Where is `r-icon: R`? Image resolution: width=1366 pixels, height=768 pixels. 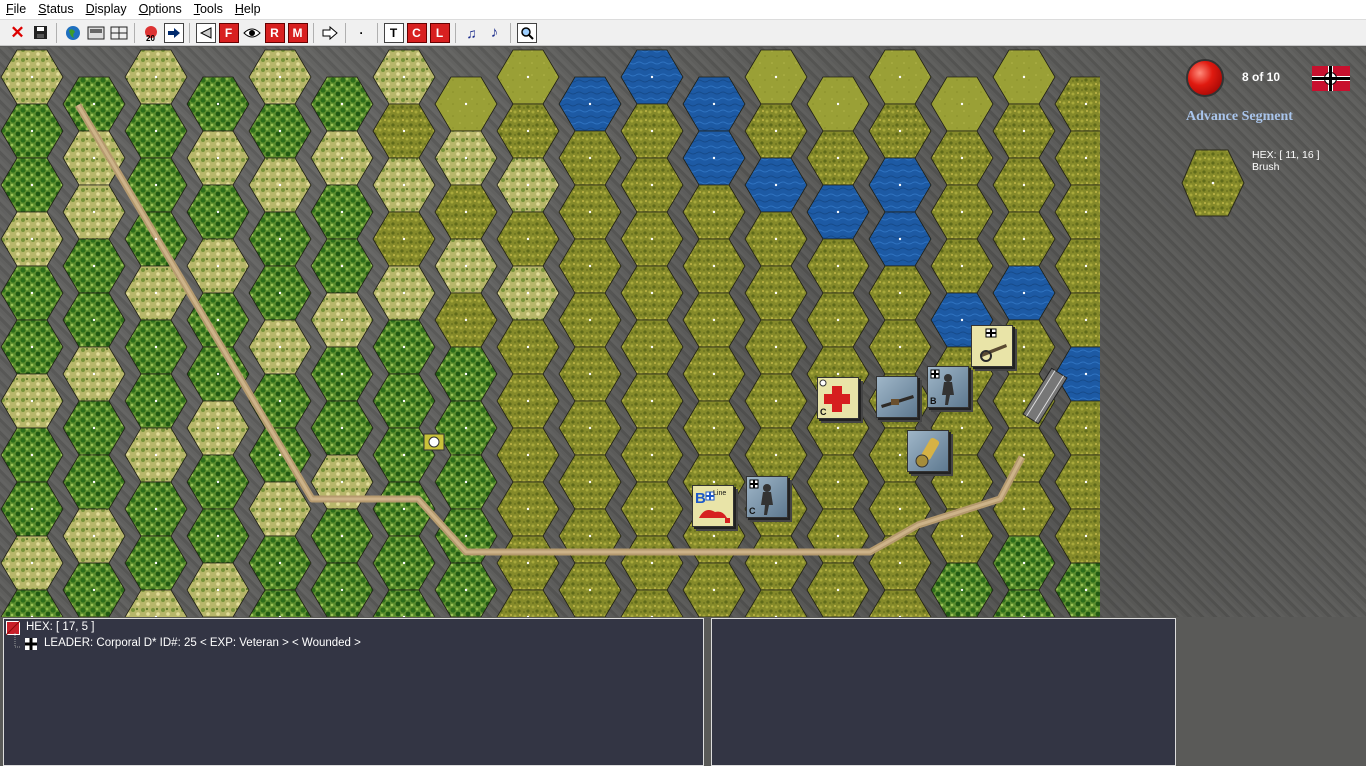 r-icon: R is located at coordinates (274, 32).